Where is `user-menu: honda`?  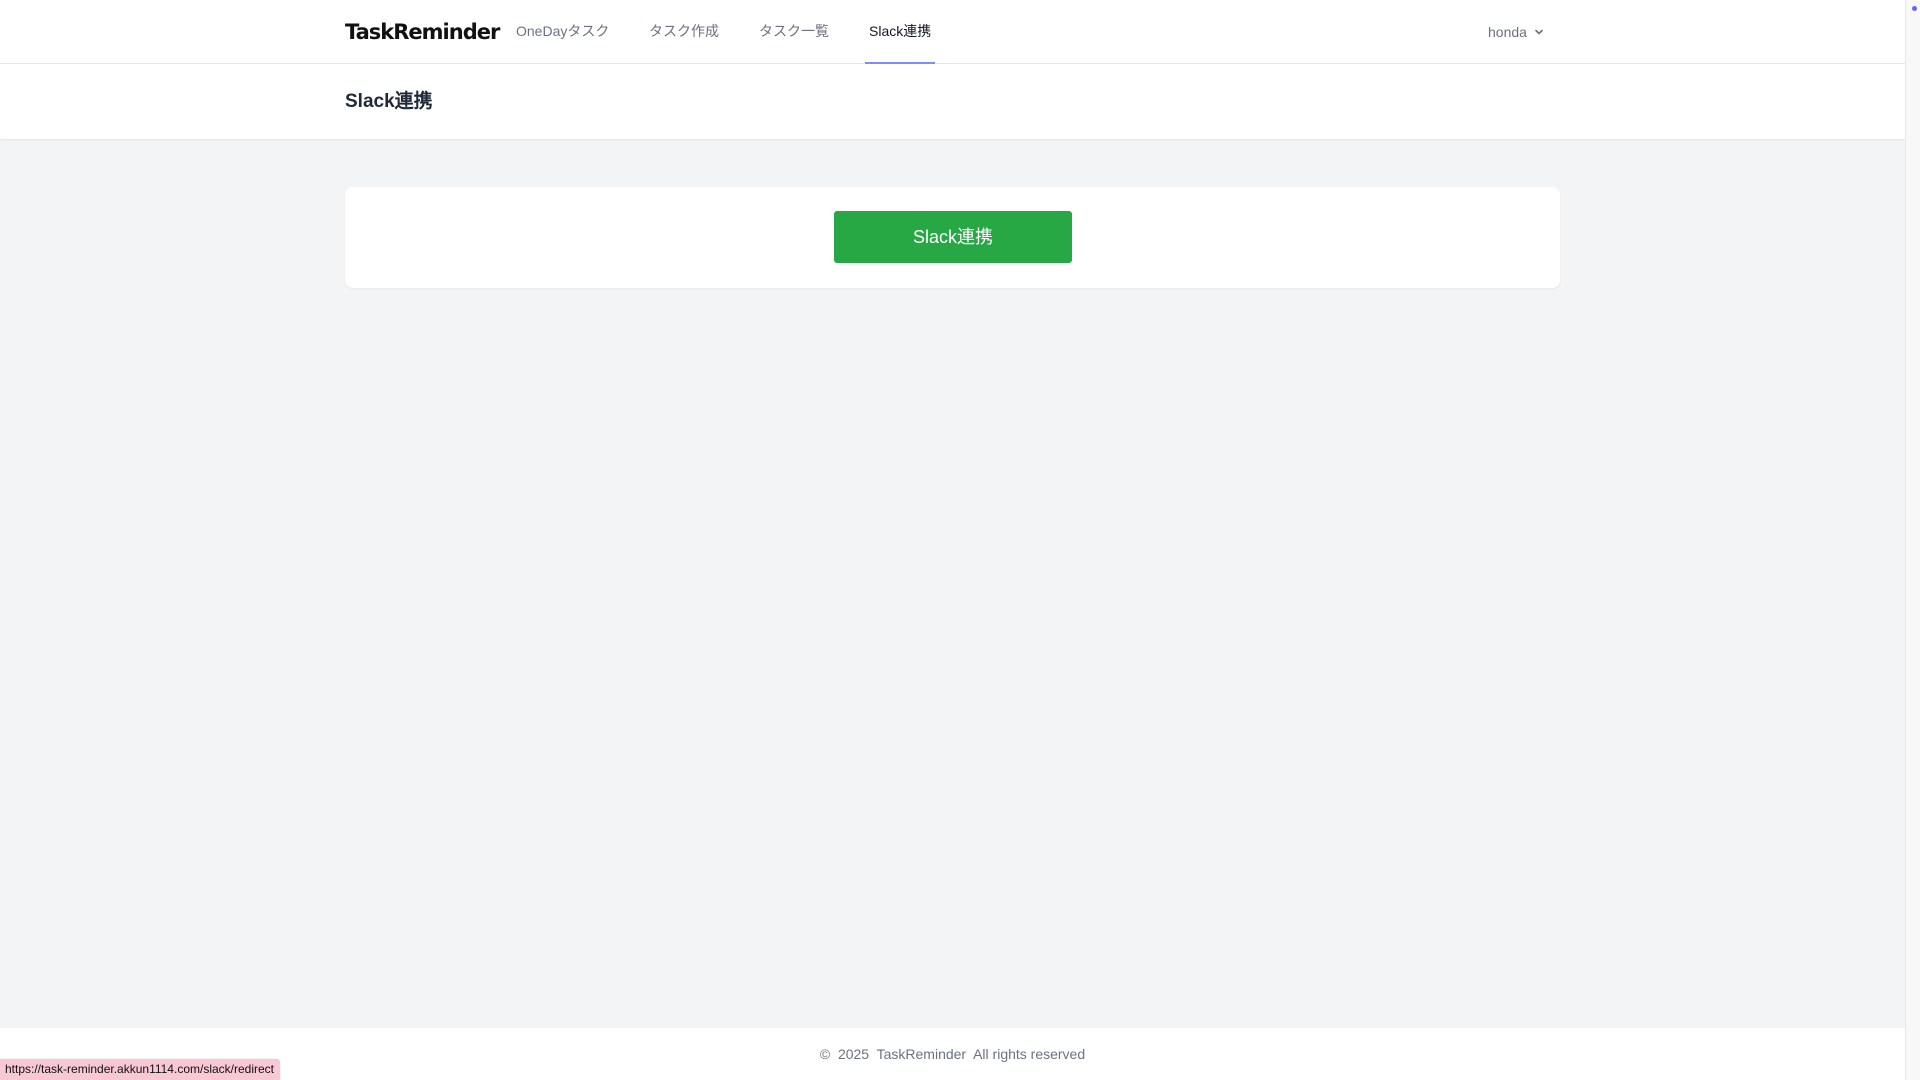
user-menu: honda is located at coordinates (1516, 32).